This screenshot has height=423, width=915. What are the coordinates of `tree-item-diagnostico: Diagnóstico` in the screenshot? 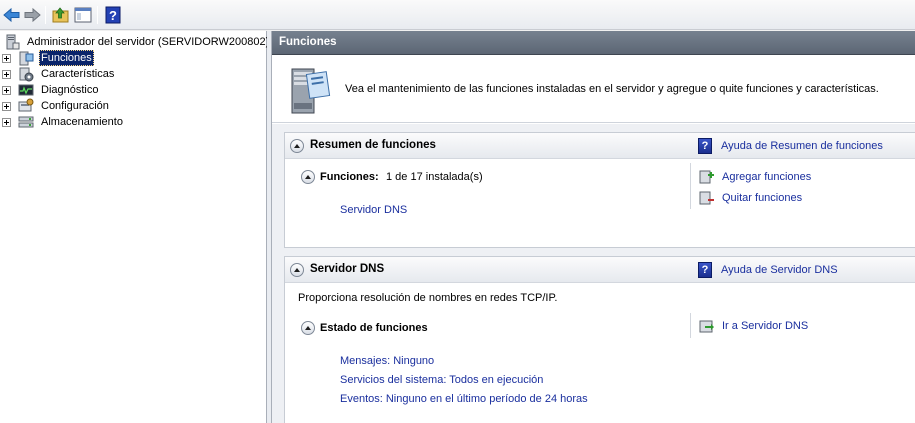 It's located at (51, 90).